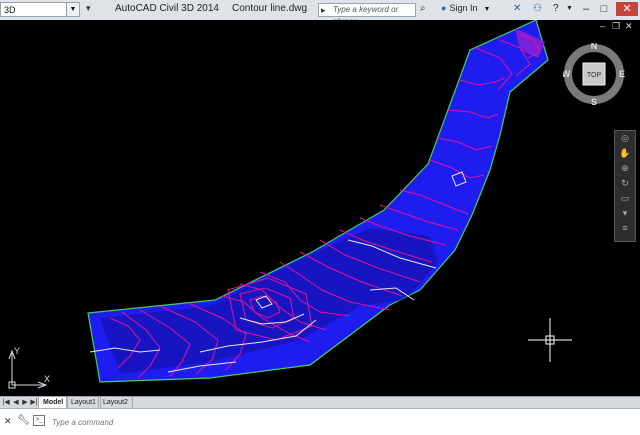 The height and width of the screenshot is (435, 640). Describe the element at coordinates (569, 8) in the screenshot. I see `help-dropdown-icon: ▼` at that location.